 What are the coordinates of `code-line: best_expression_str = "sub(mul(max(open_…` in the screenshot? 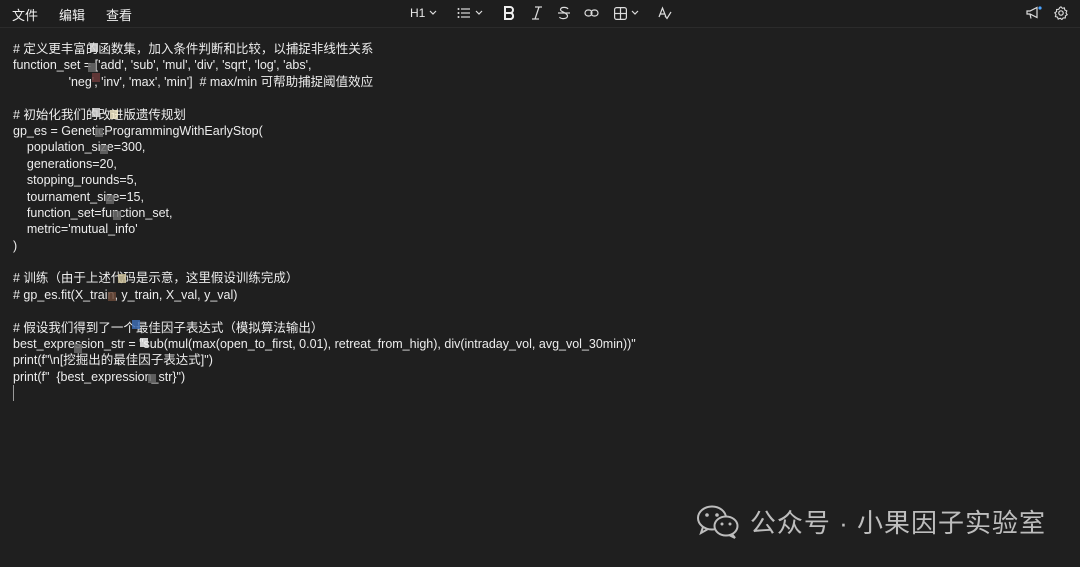 It's located at (324, 344).